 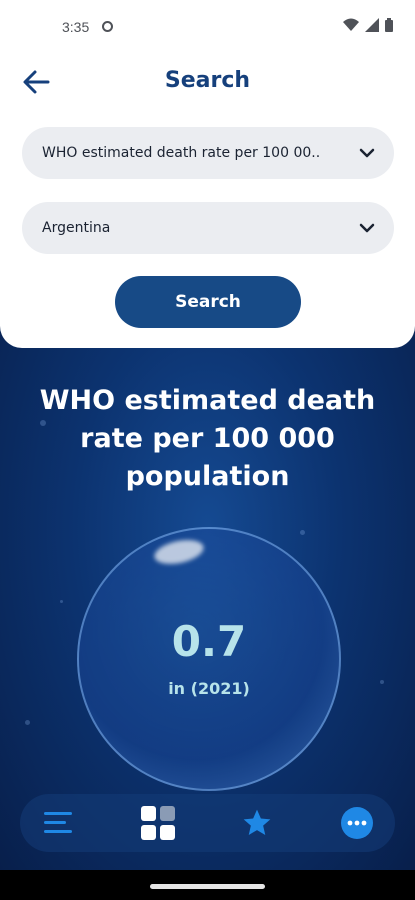 I want to click on country-select: Argentina, so click(x=208, y=228).